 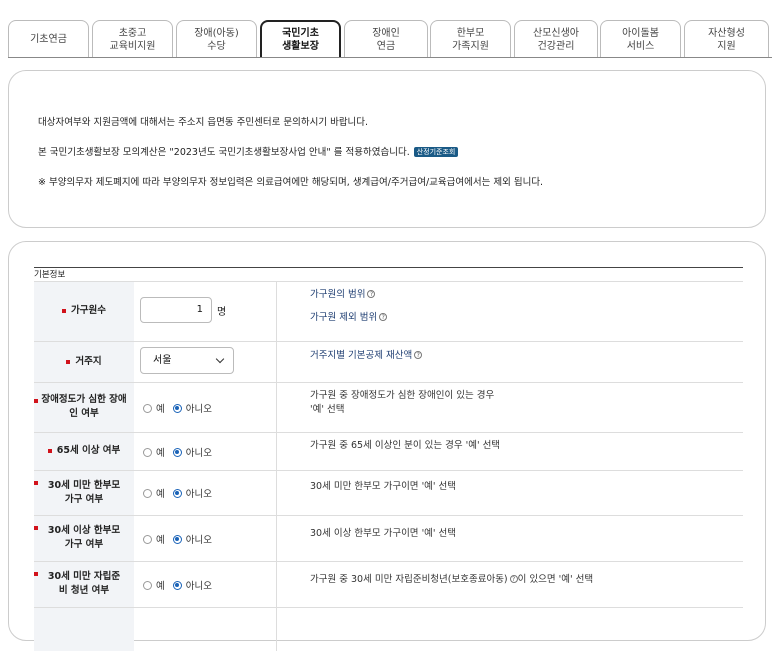 I want to click on youth-independence-label: 30세 미만 자립준비 청년 여부, so click(x=84, y=584).